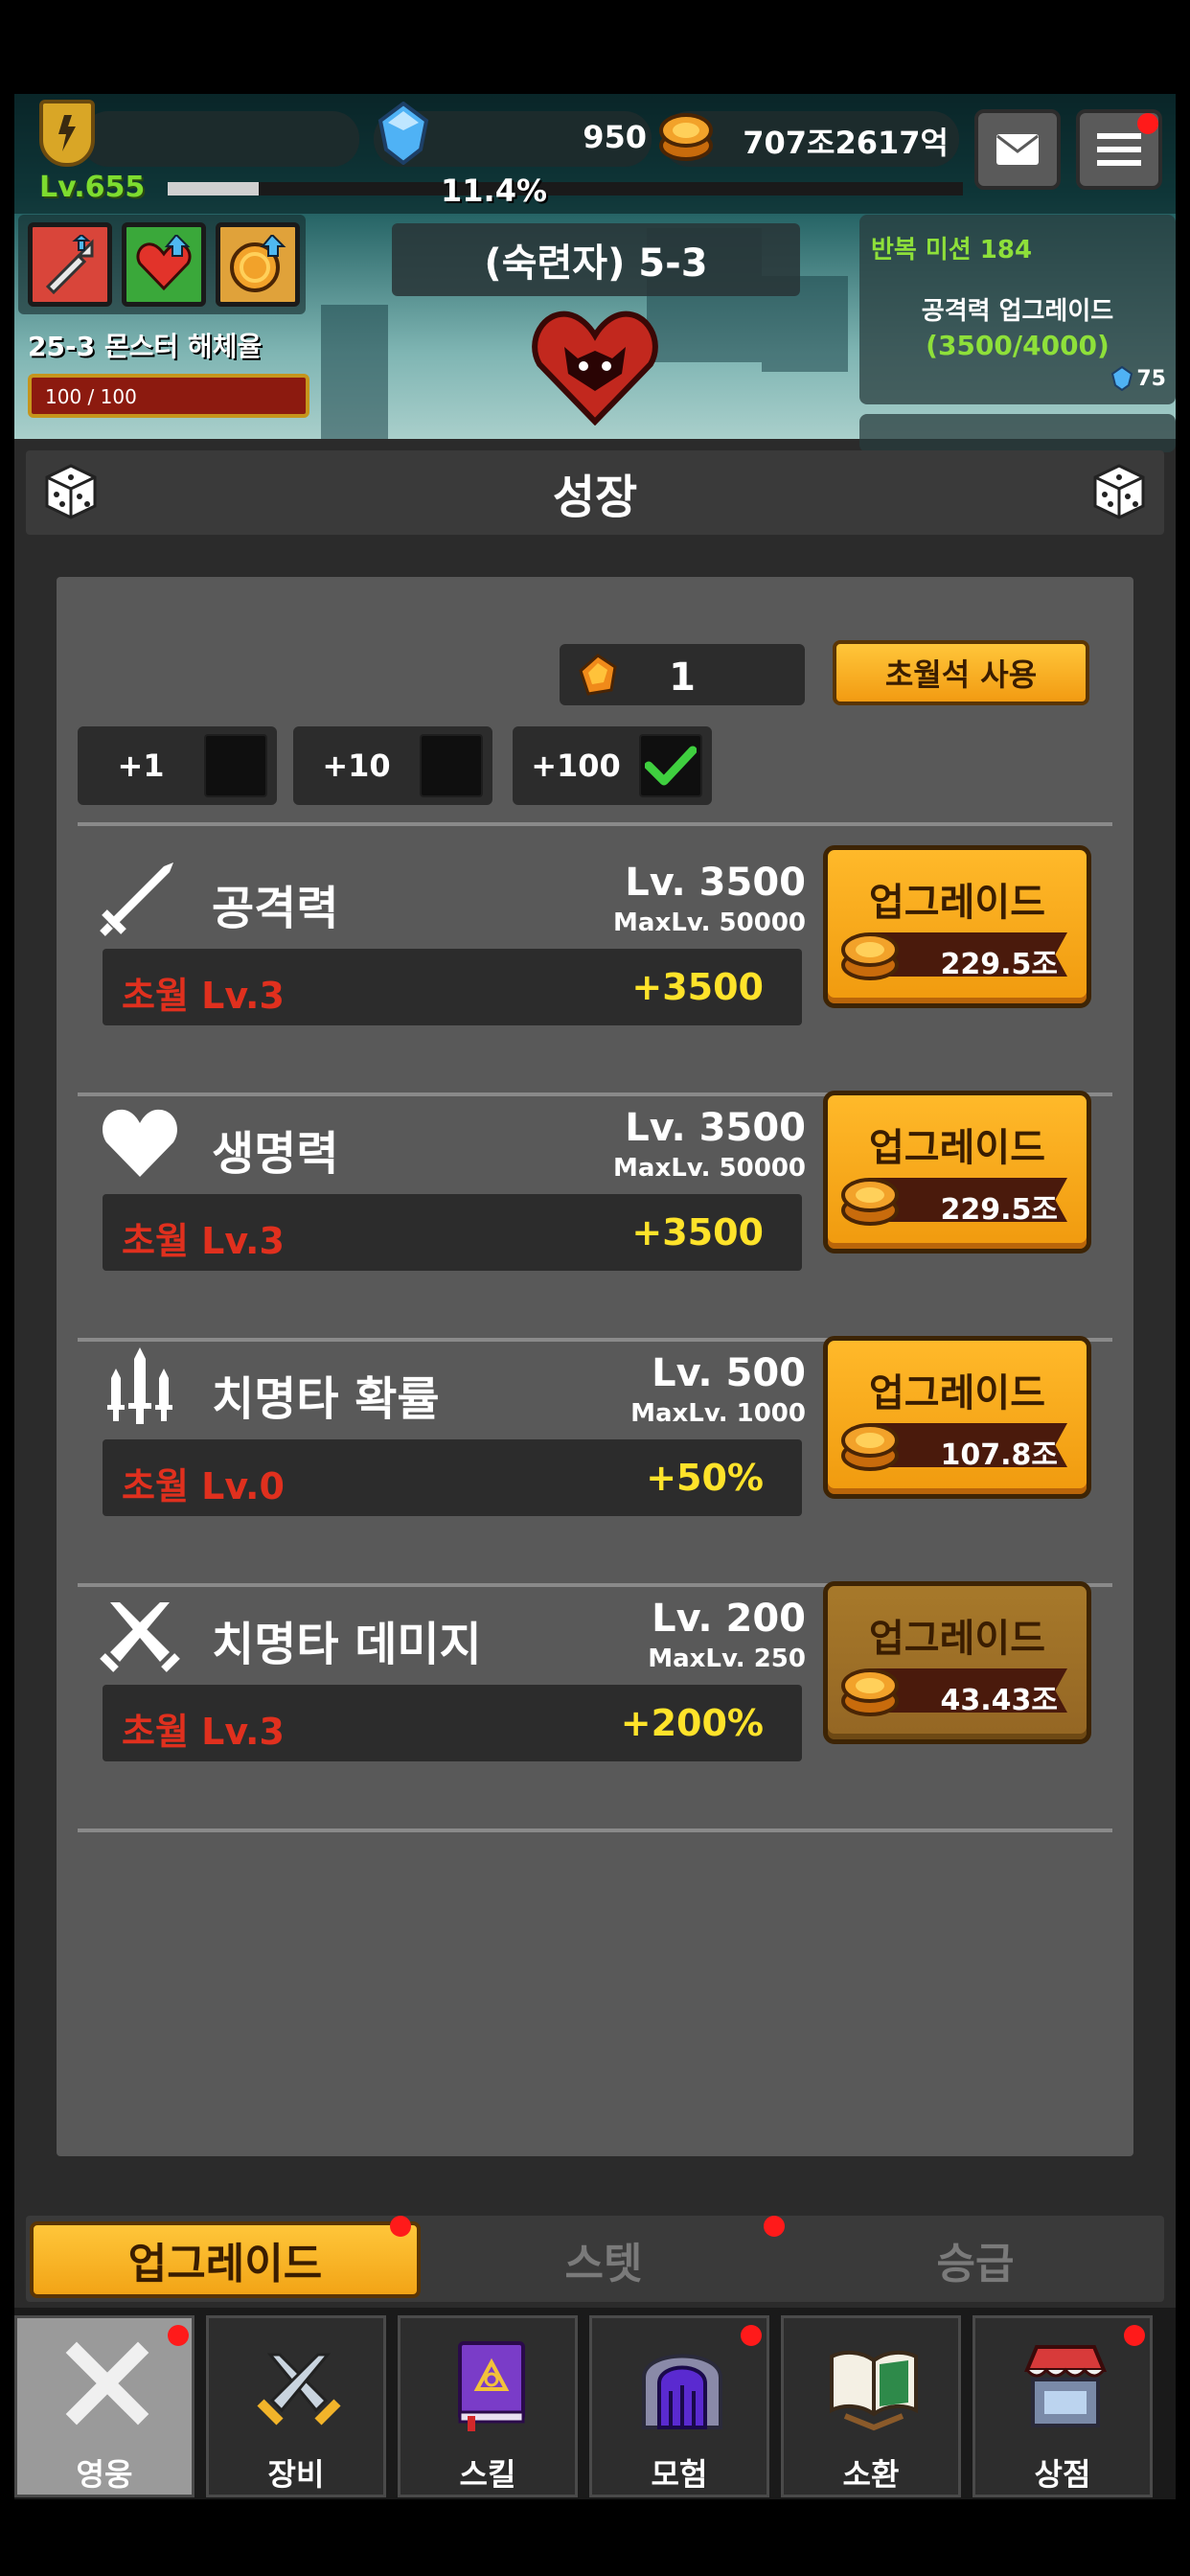 Image resolution: width=1190 pixels, height=2576 pixels. I want to click on menu-notification-dot, so click(1147, 124).